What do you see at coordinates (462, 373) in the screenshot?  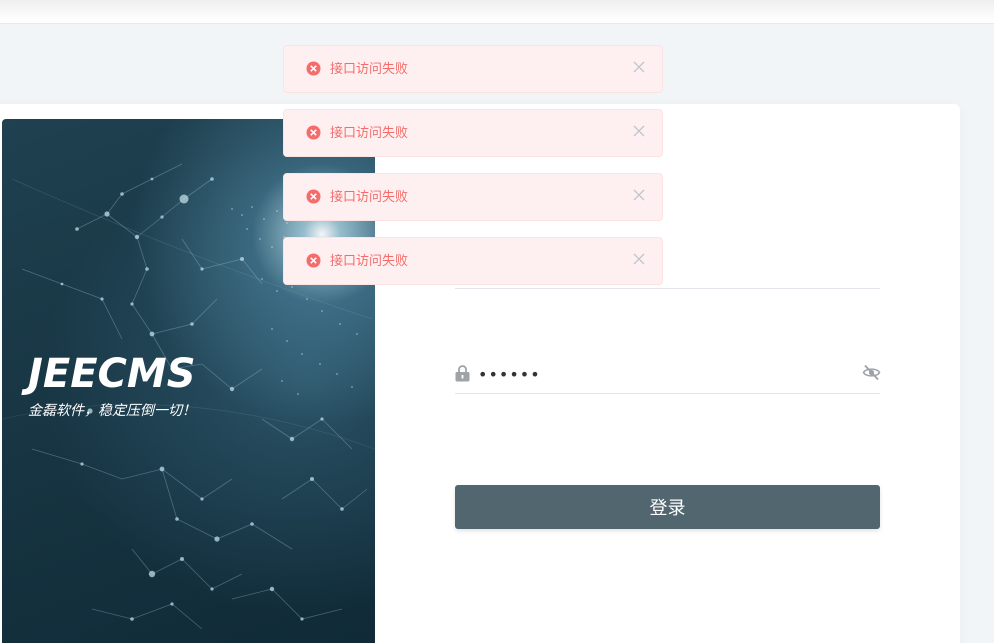 I see `lock-icon` at bounding box center [462, 373].